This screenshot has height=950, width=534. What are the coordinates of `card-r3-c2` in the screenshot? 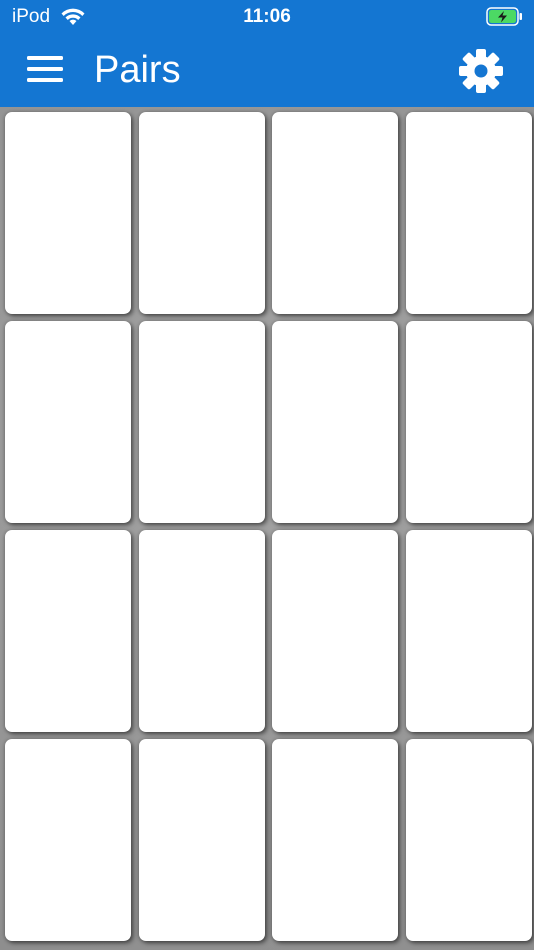 It's located at (202, 631).